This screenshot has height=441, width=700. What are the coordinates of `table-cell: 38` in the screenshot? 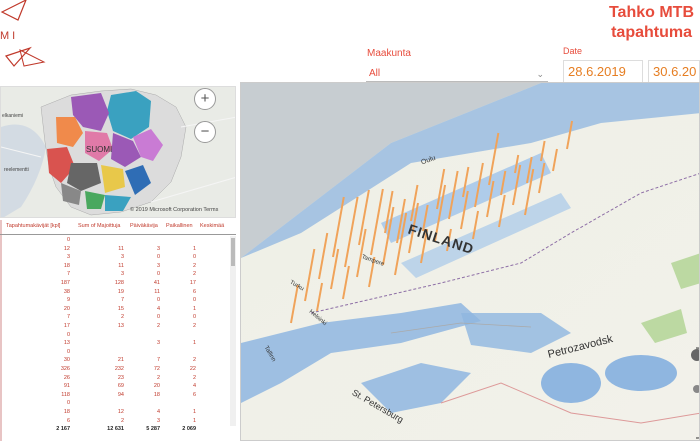 It's located at (66, 291).